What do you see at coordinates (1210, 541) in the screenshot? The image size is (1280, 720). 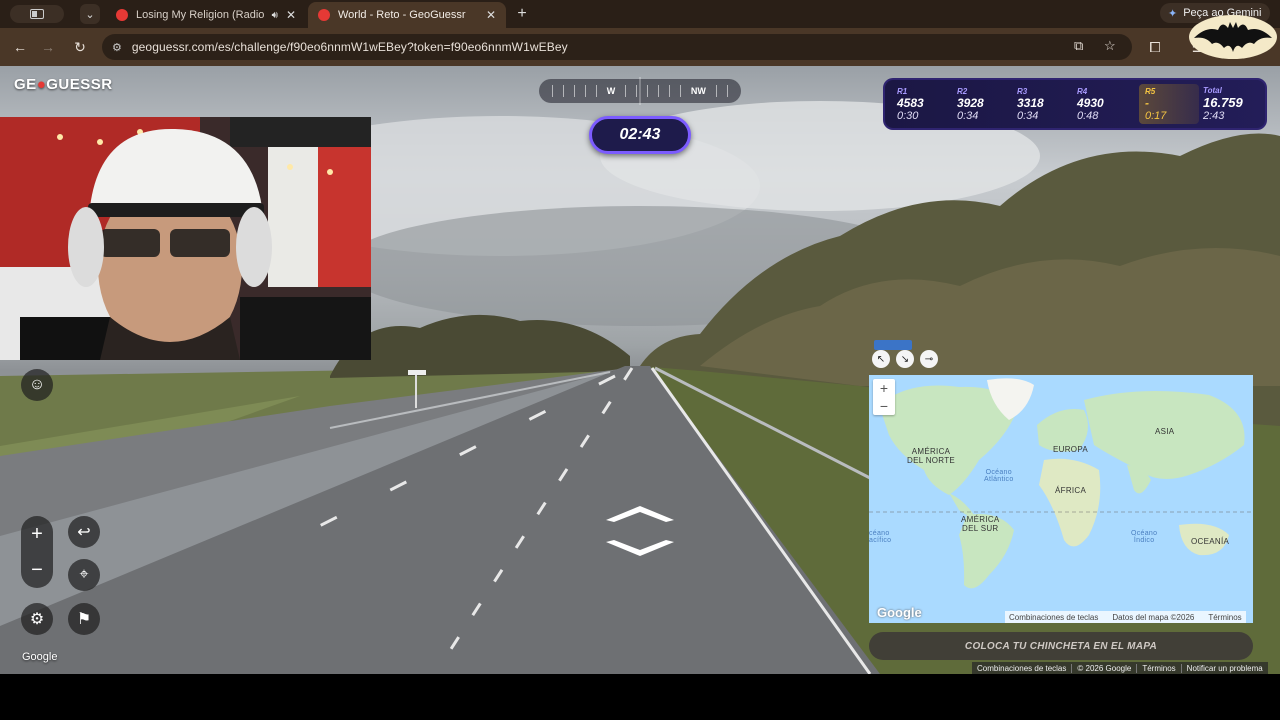 I see `label-oceania: OCEANÍA` at bounding box center [1210, 541].